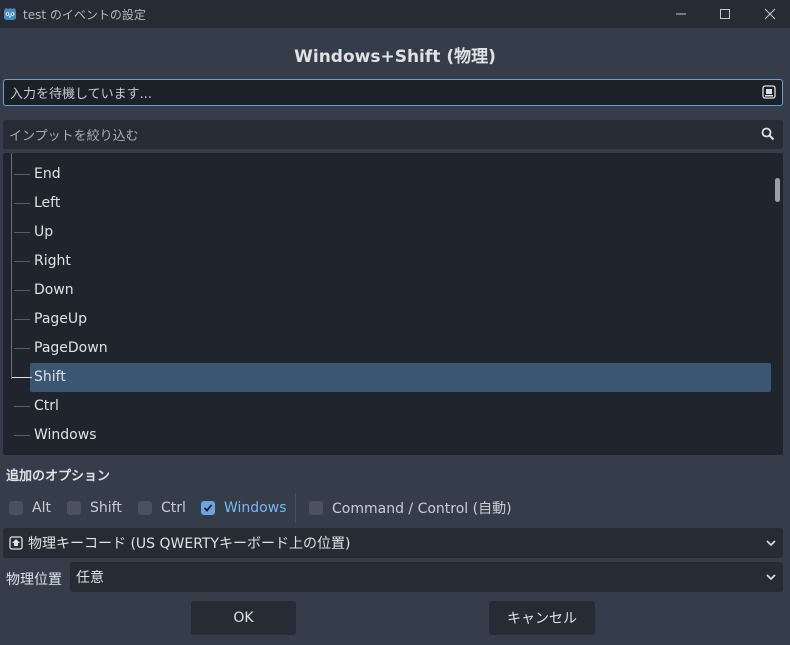 The image size is (790, 645). Describe the element at coordinates (47, 203) in the screenshot. I see `tree-item-label: Left` at that location.